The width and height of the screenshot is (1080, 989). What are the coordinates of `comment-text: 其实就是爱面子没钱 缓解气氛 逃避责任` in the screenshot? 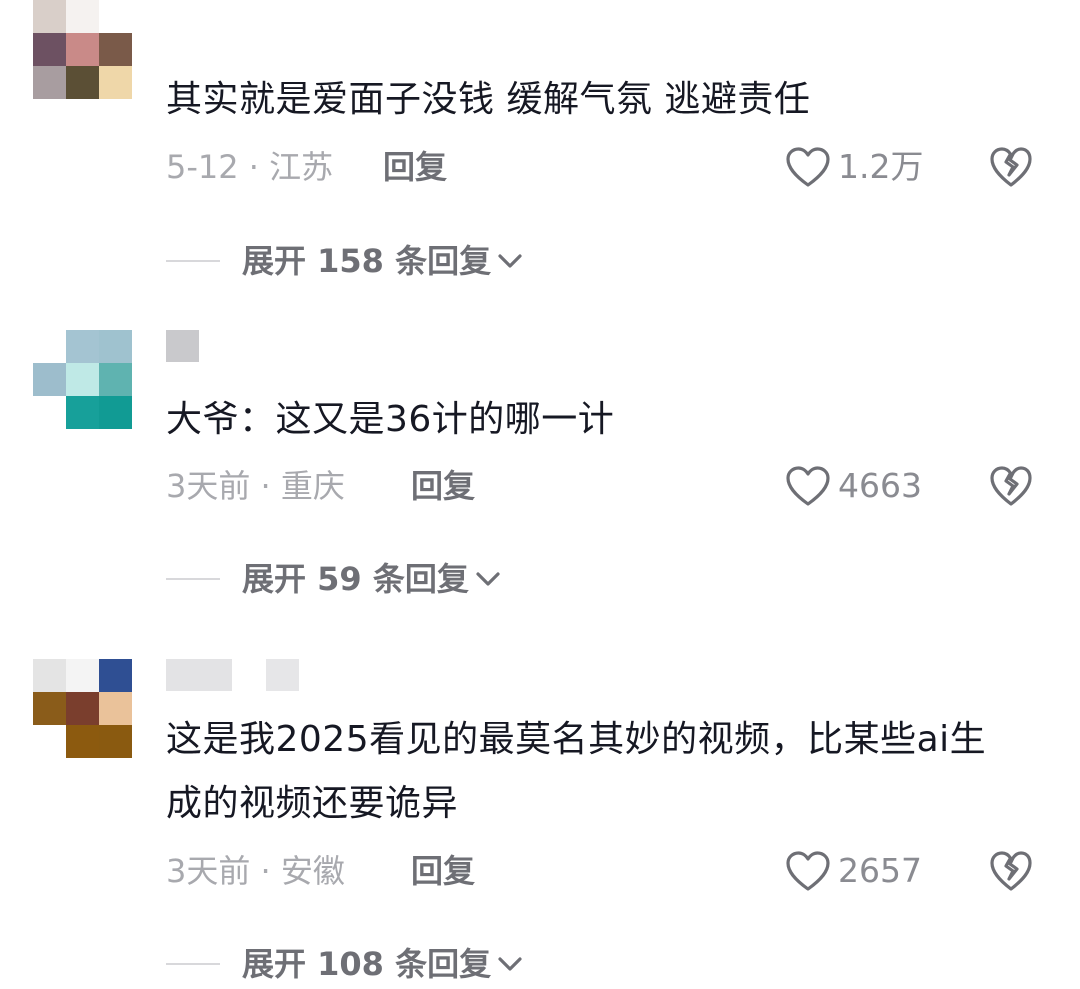 It's located at (488, 99).